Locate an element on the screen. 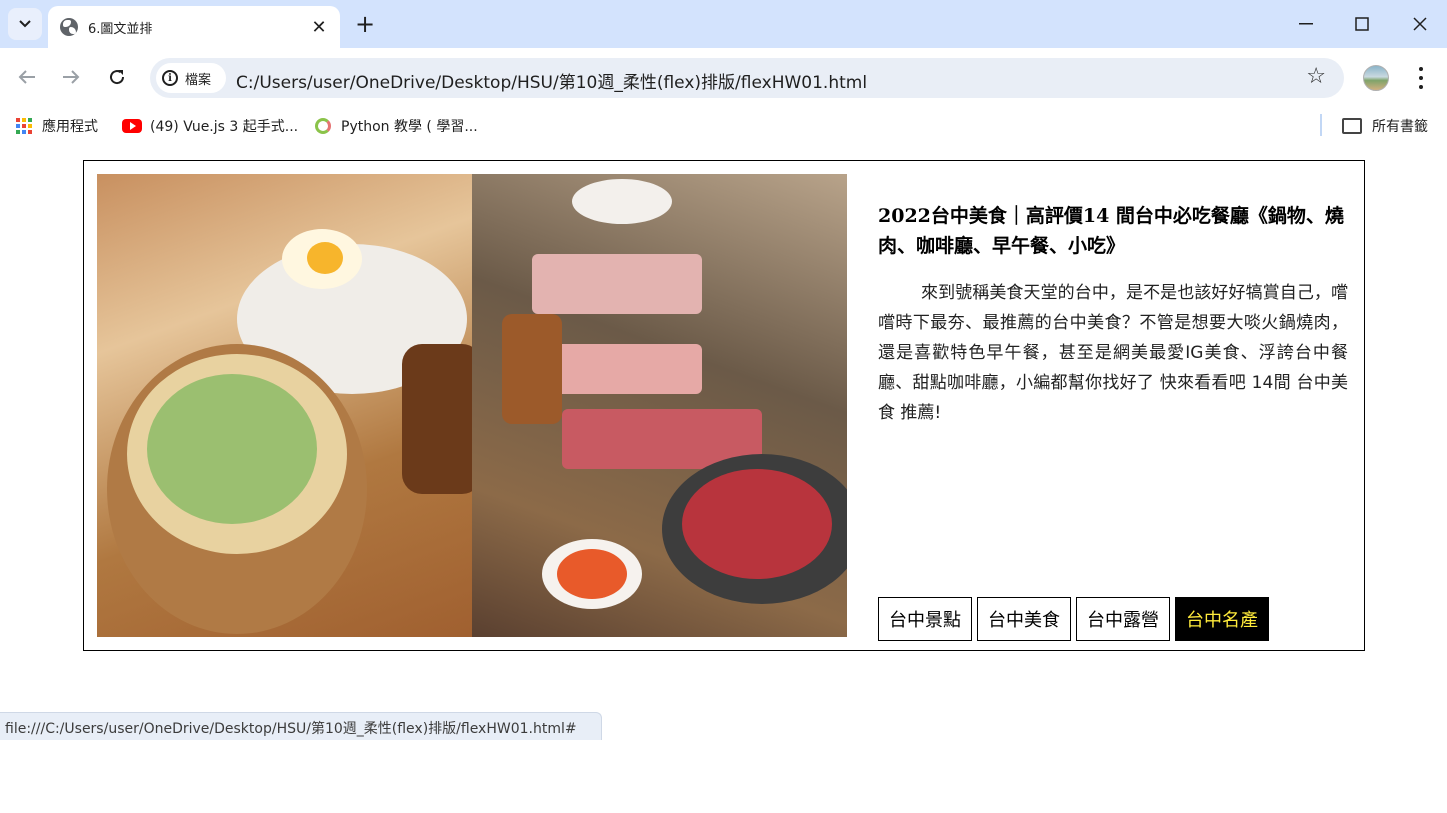 Image resolution: width=1447 pixels, height=813 pixels. article-title: 2022台中美食｜高評價14 間台中必吃餐廳《鍋物、燒肉、咖啡廳、早午餐、小吃》 is located at coordinates (1111, 231).